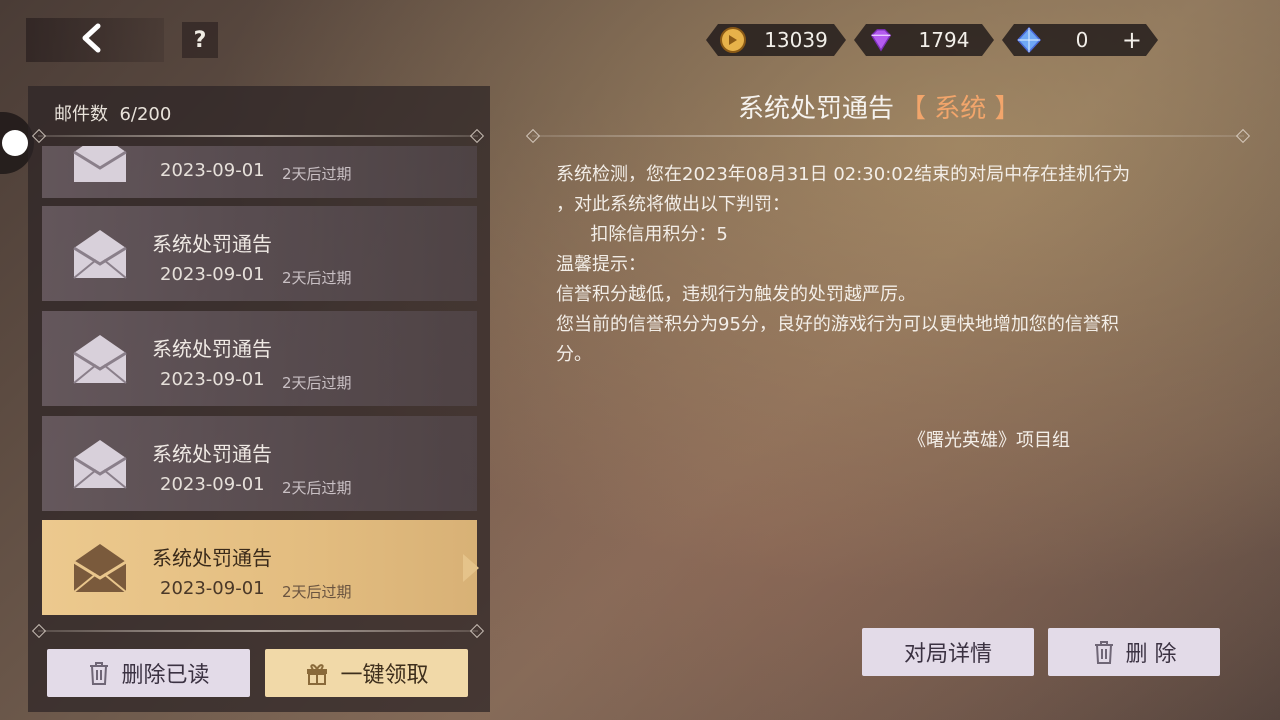 Image resolution: width=1280 pixels, height=720 pixels. What do you see at coordinates (81, 114) in the screenshot?
I see `mail-count-label: 邮件数` at bounding box center [81, 114].